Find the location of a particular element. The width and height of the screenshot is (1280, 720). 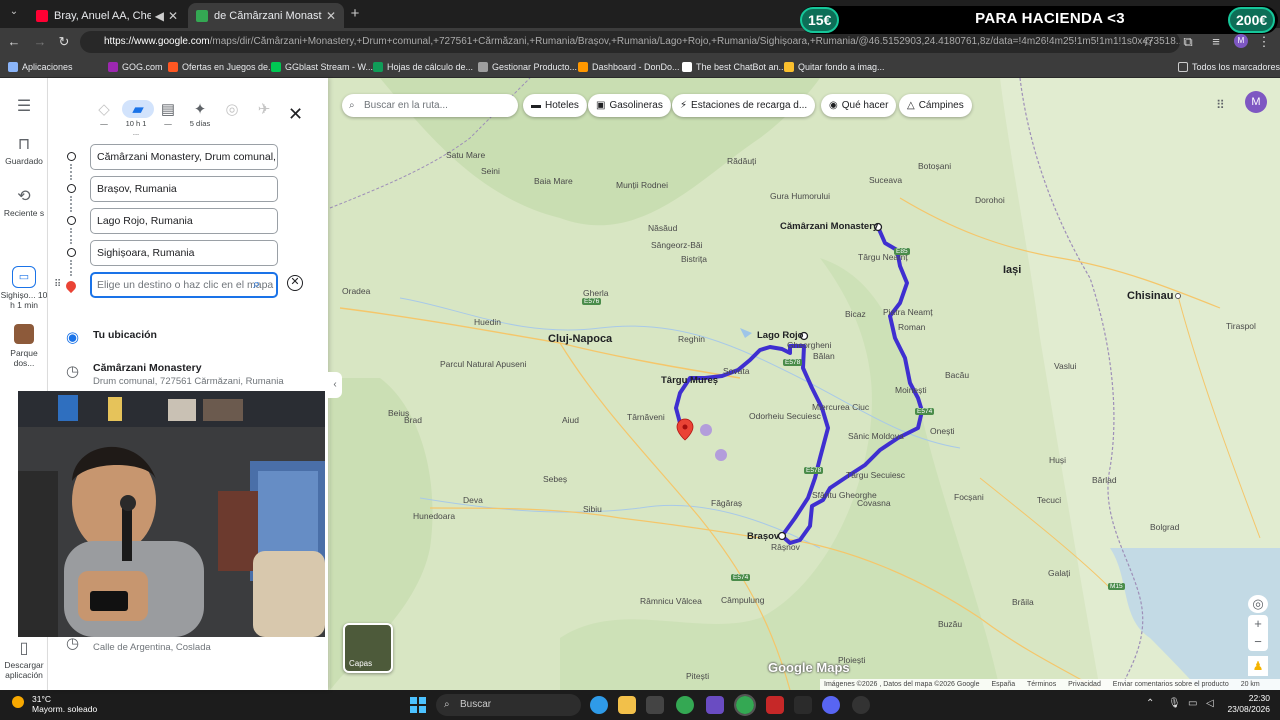

chrome-icon is located at coordinates (685, 705).